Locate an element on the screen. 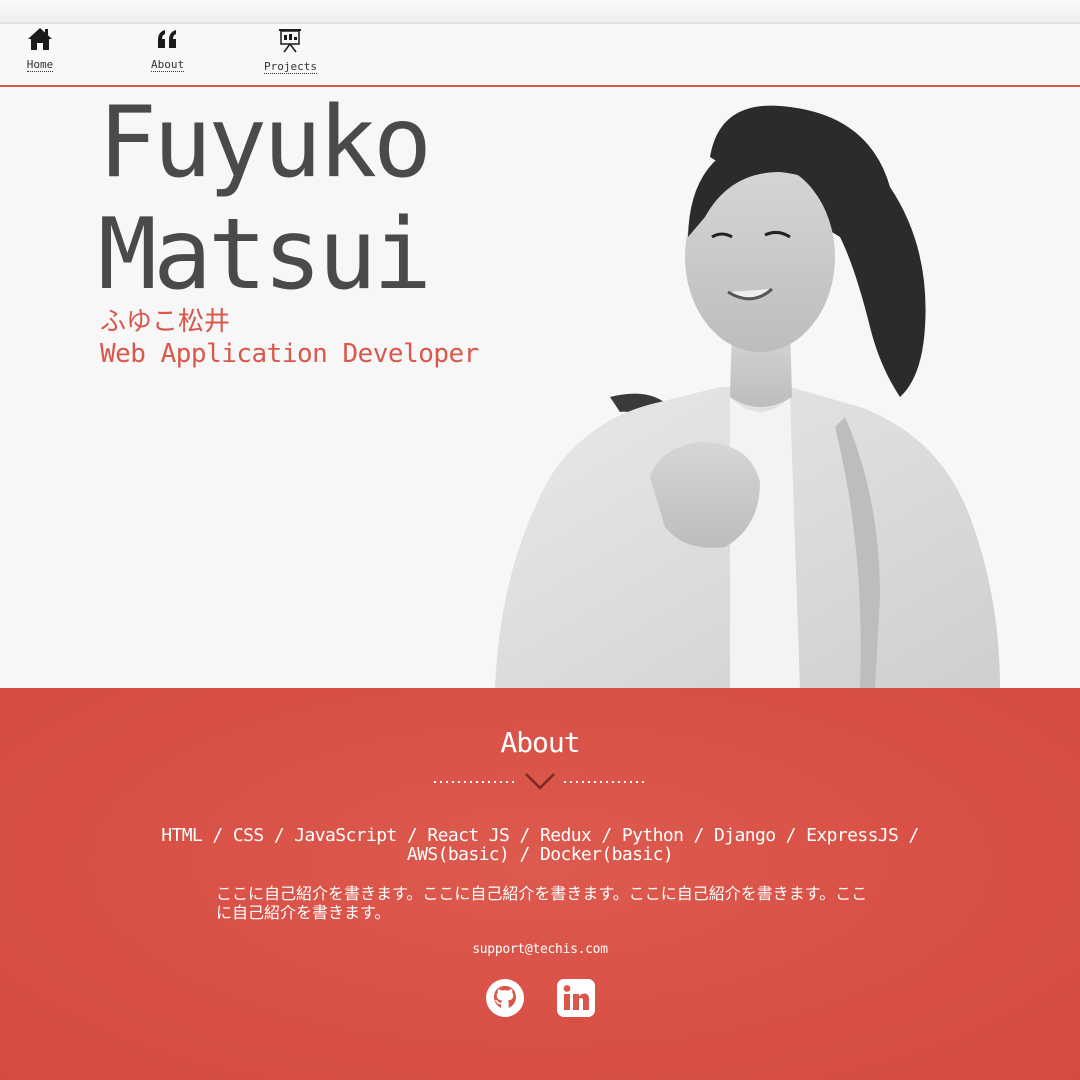 This screenshot has width=1080, height=1080. first-name: Fuyuko is located at coordinates (265, 143).